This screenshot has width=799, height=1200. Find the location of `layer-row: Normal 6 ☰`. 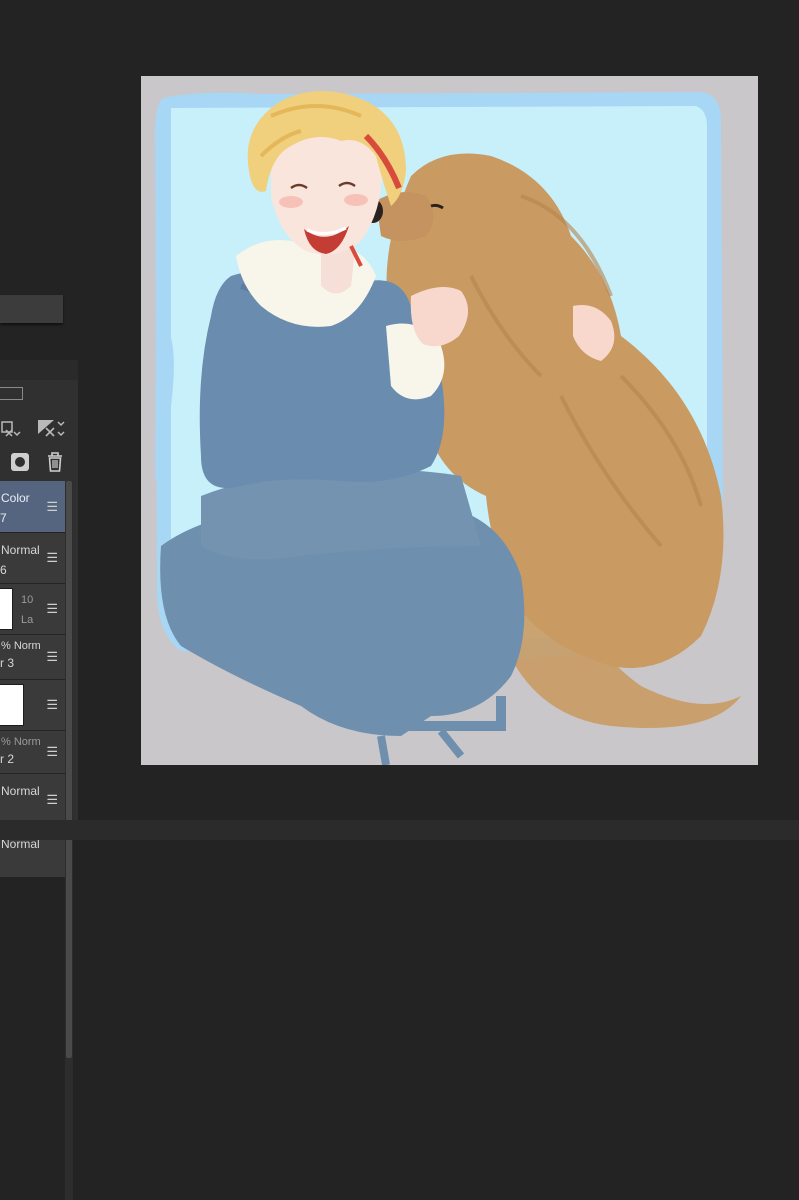

layer-row: Normal 6 ☰ is located at coordinates (32, 558).